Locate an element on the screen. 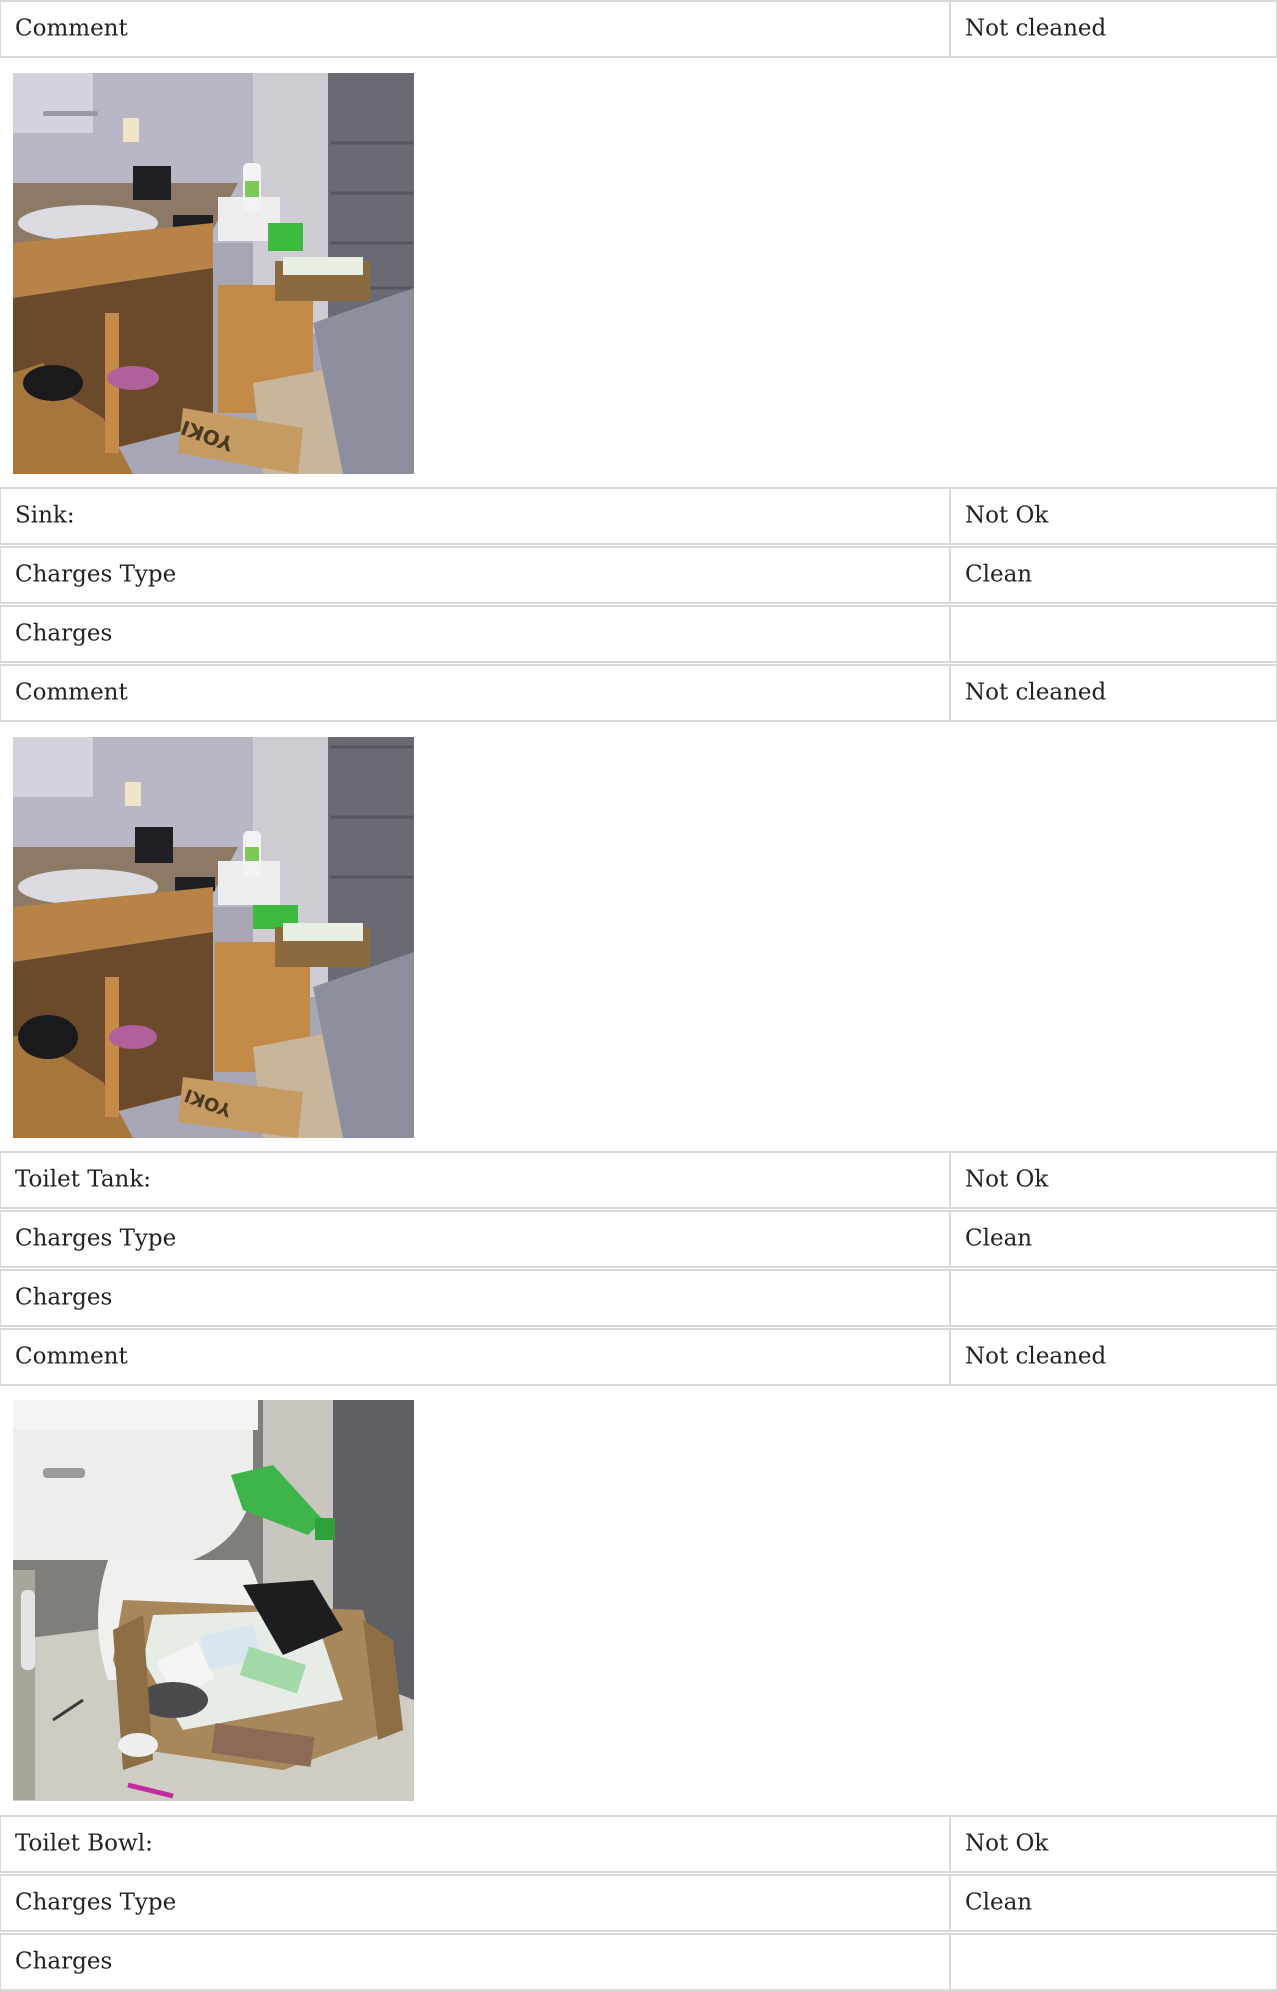 The height and width of the screenshot is (1991, 1277). row-label-cell: Toilet Tank: is located at coordinates (475, 1180).